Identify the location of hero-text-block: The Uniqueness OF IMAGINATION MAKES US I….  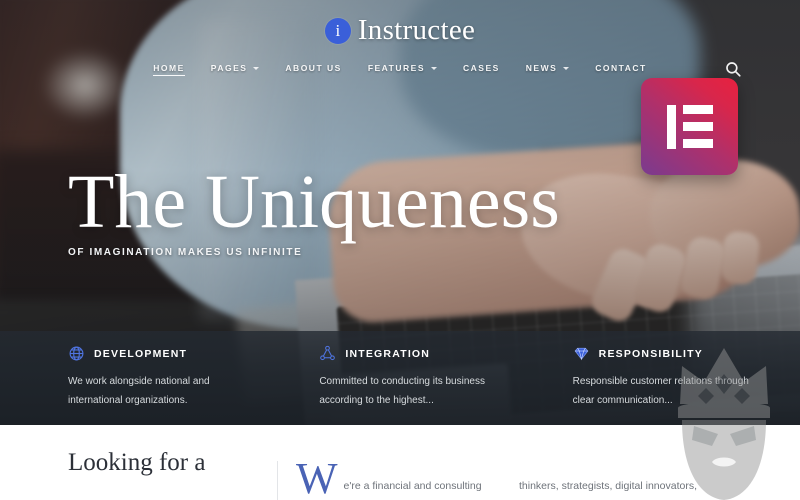
(314, 209).